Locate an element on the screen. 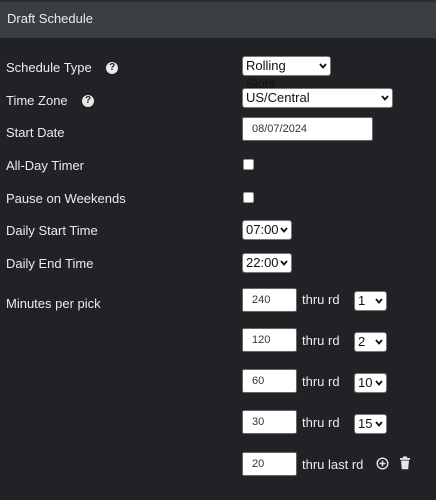 The height and width of the screenshot is (500, 436). daily-end-select: 22:00 is located at coordinates (267, 263).